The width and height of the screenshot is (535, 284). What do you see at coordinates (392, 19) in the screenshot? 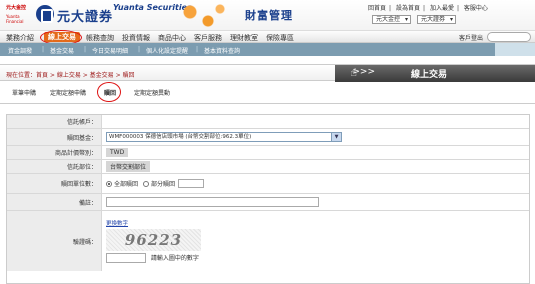
I see `group-site-select: 元大金控` at bounding box center [392, 19].